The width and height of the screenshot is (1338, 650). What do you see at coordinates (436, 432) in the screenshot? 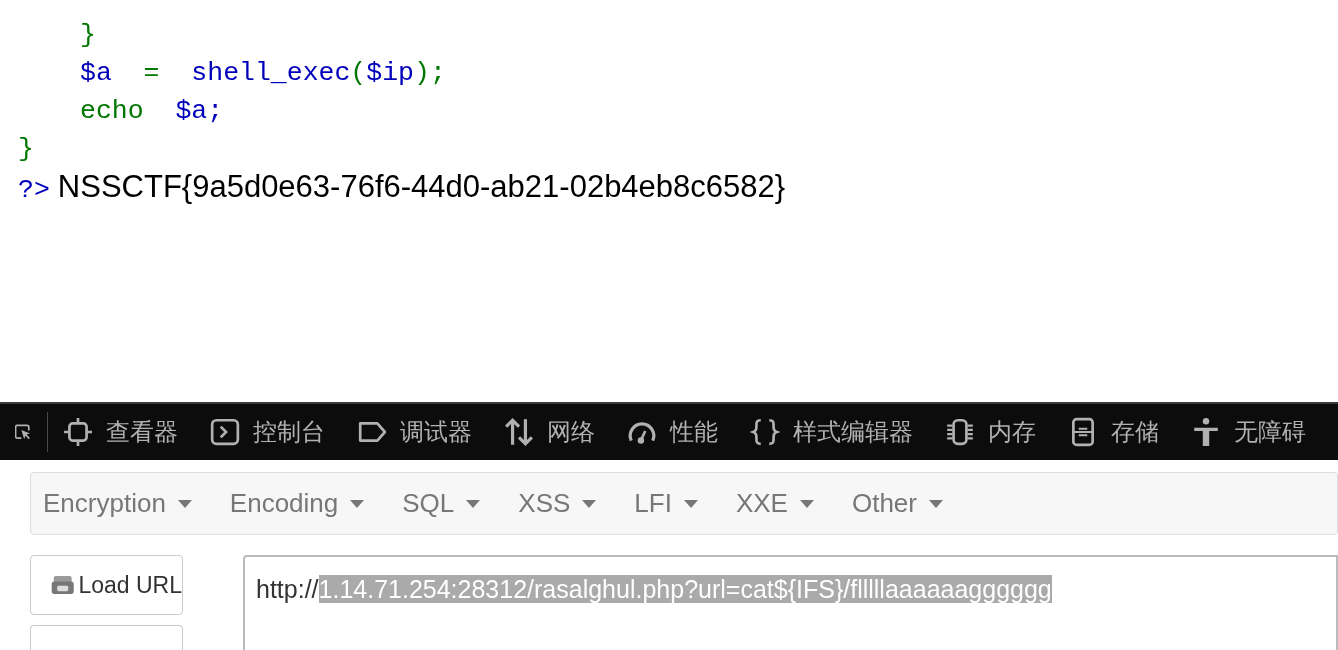
I see `devtools-tab: 调试器` at bounding box center [436, 432].